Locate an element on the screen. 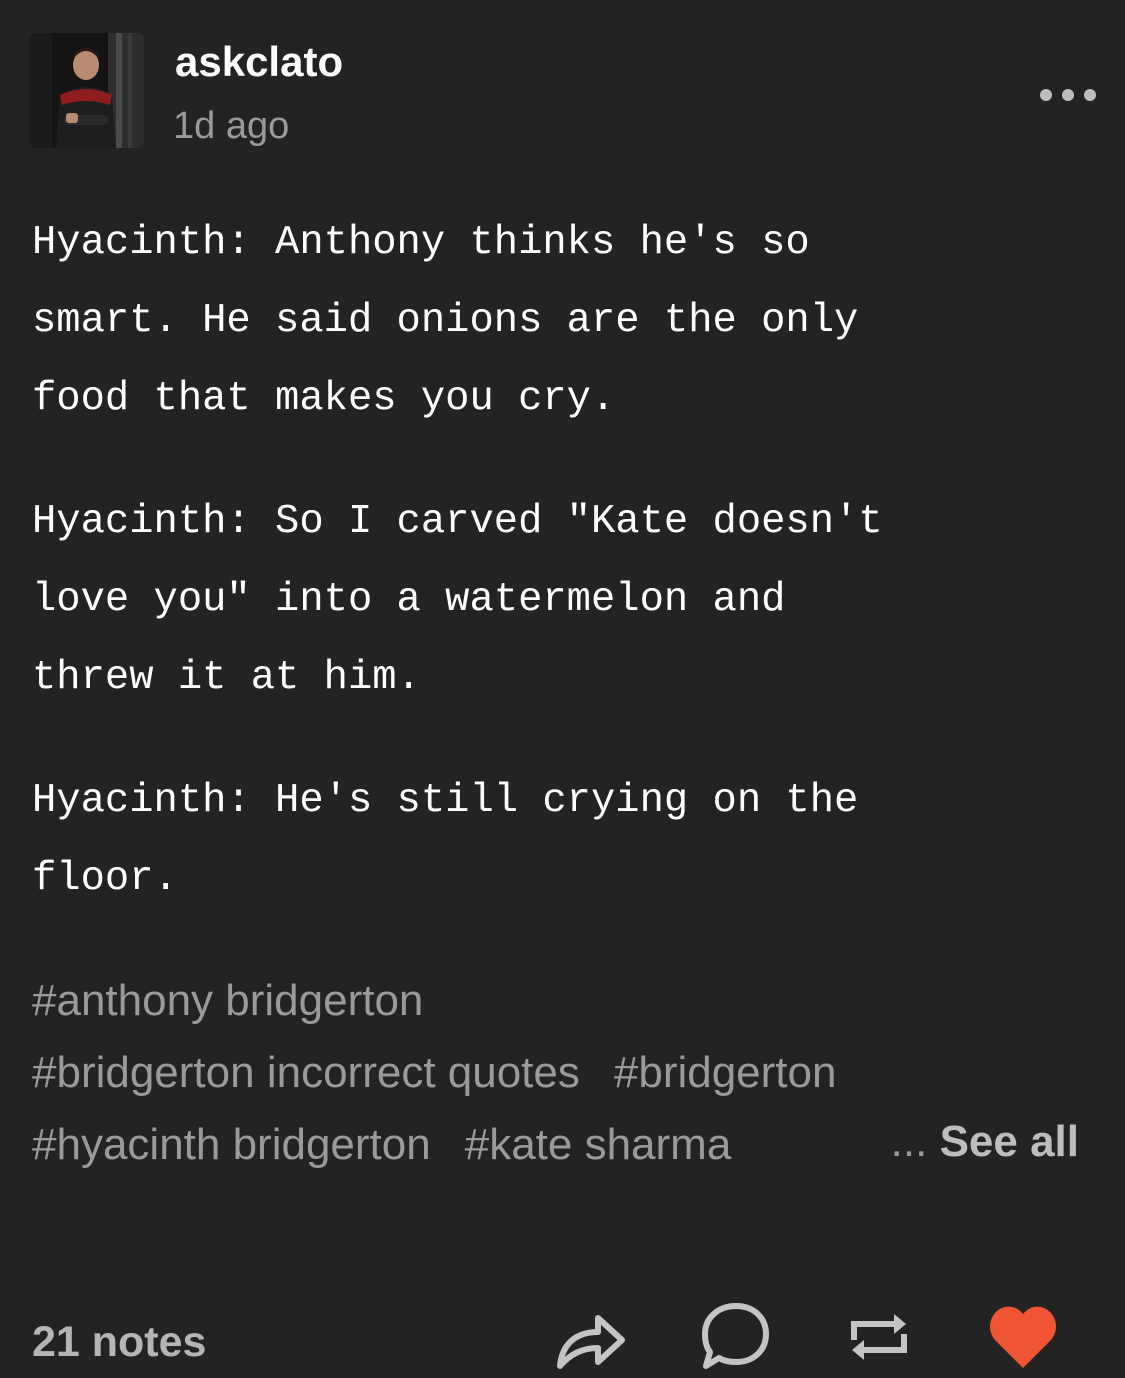  heart-icon is located at coordinates (1023, 1337).